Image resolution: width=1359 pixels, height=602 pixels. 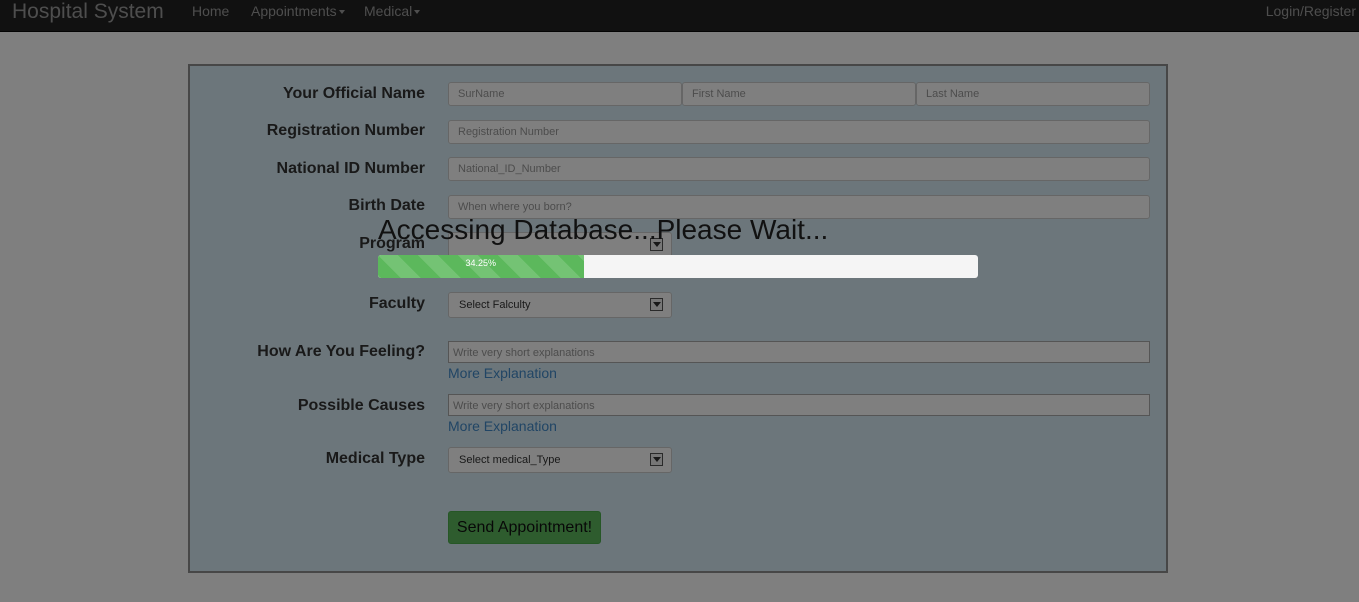 I want to click on progress-bar-track: 34.25%, so click(x=678, y=266).